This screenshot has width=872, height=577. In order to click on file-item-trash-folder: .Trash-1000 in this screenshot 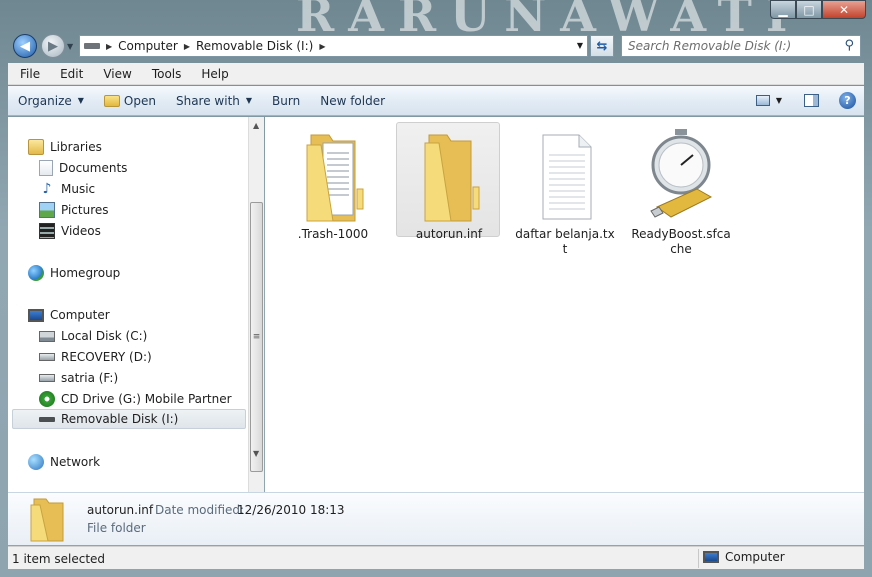, I will do `click(333, 182)`.